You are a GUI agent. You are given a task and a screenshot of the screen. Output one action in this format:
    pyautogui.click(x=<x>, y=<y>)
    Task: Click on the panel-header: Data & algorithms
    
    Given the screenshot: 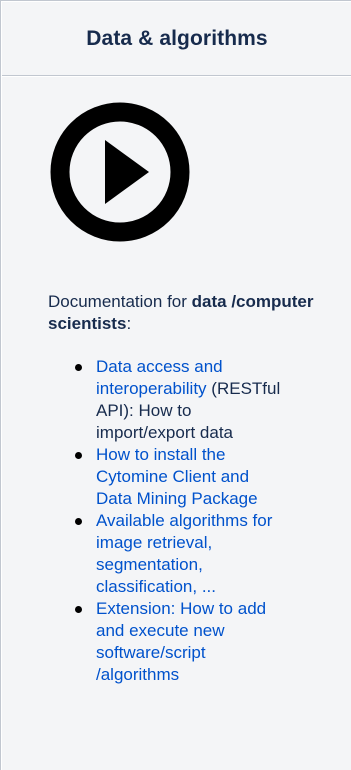 What is the action you would take?
    pyautogui.click(x=176, y=39)
    